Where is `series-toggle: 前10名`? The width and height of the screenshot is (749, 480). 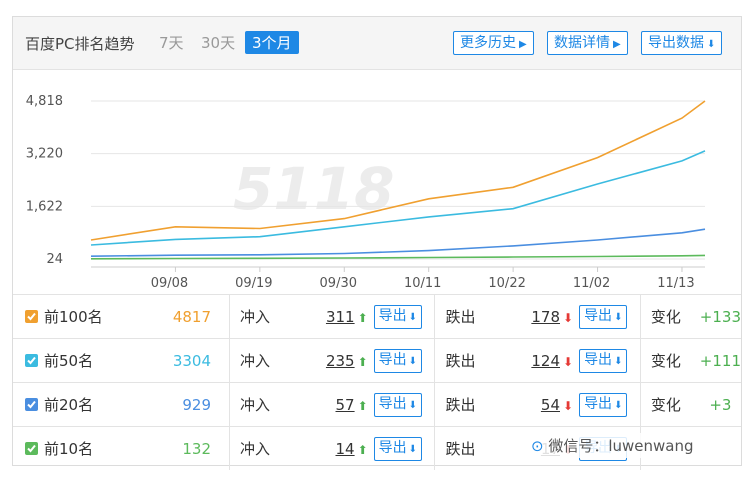 series-toggle: 前10名 is located at coordinates (77, 449).